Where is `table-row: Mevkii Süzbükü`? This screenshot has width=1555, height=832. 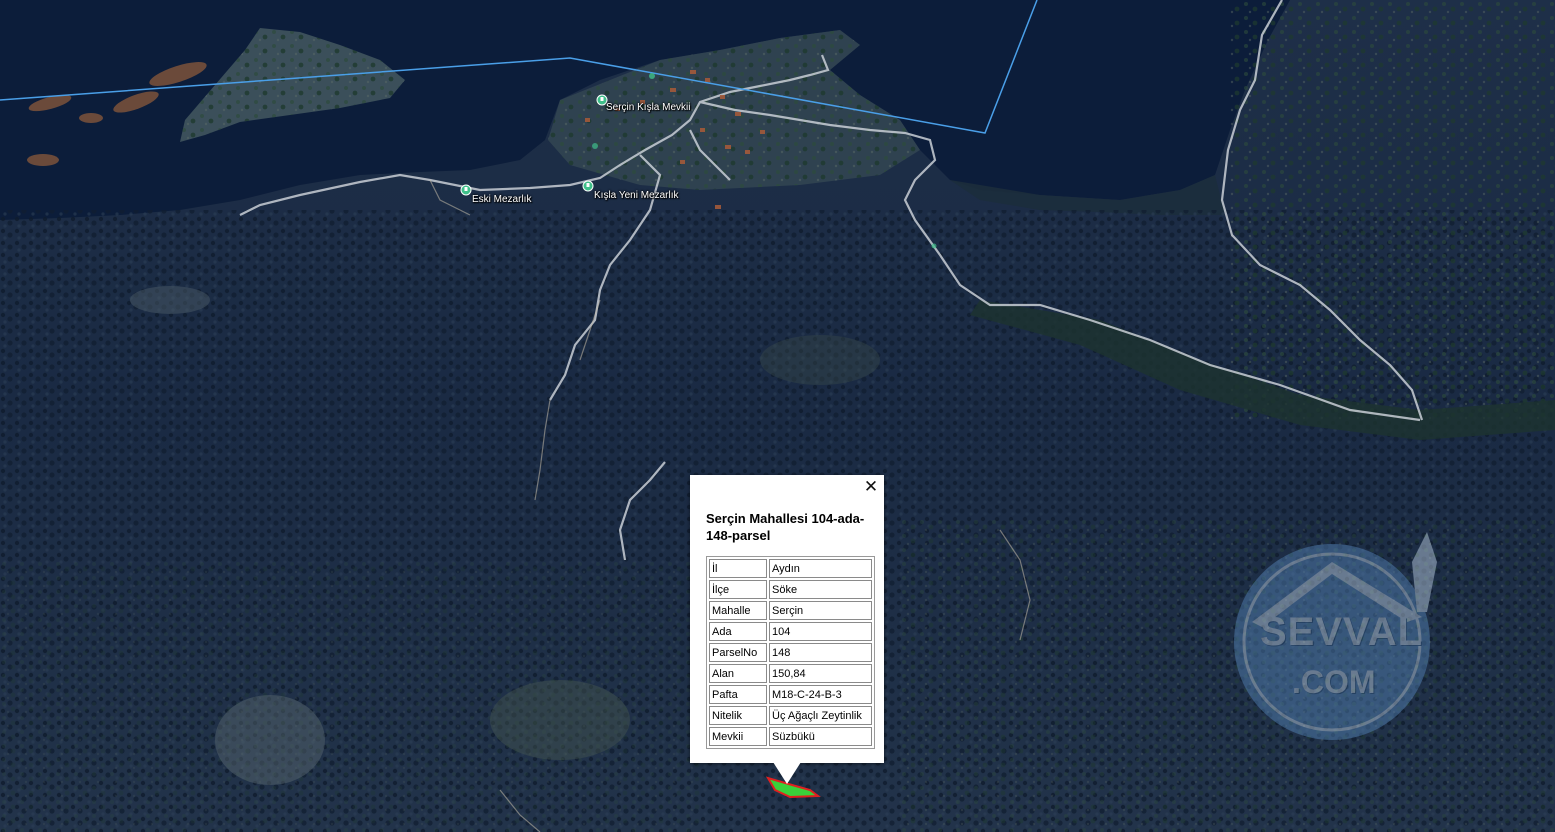
table-row: Mevkii Süzbükü is located at coordinates (790, 736).